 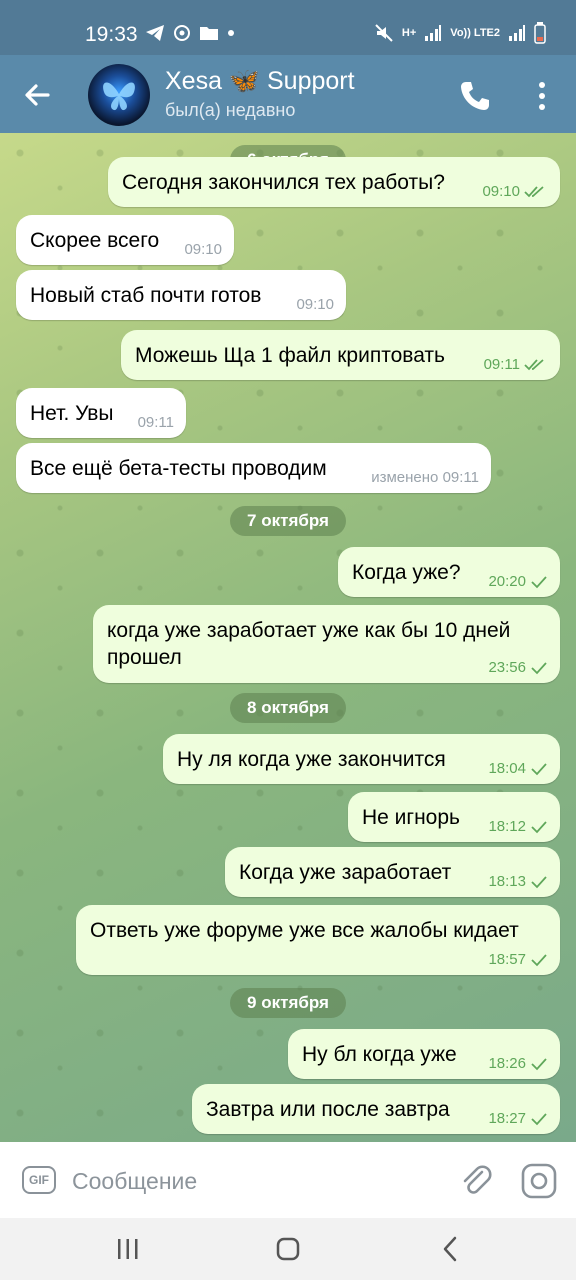 I want to click on message-bubble-outgoing: Не игнорь 18:12, so click(x=454, y=817).